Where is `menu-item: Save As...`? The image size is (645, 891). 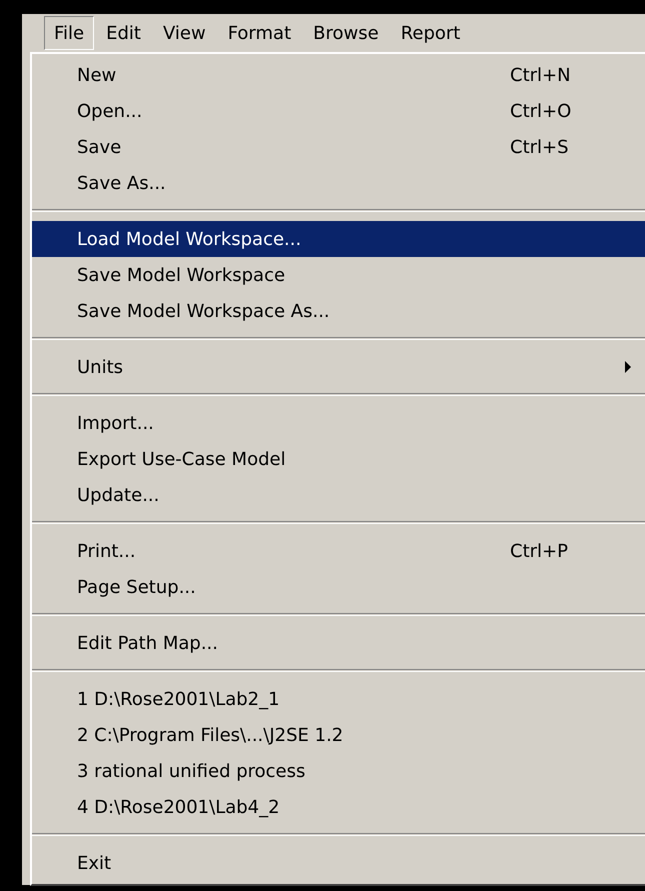
menu-item: Save As... is located at coordinates (338, 183).